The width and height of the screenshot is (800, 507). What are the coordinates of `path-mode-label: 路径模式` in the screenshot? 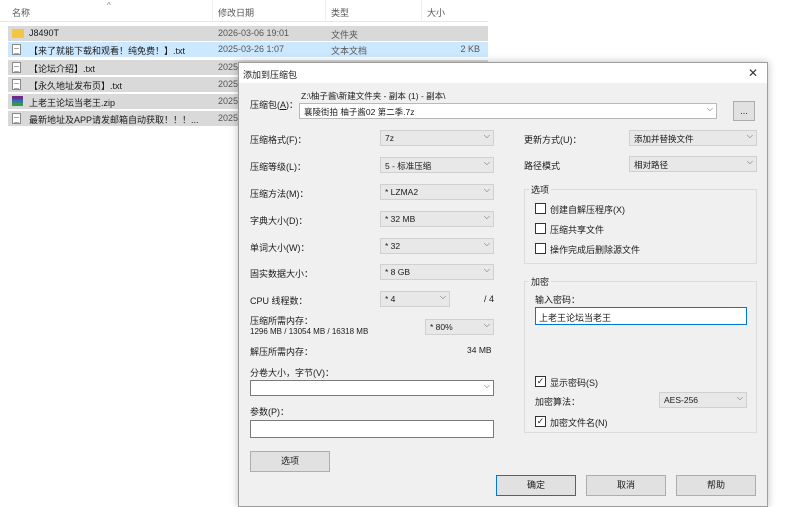 It's located at (542, 166).